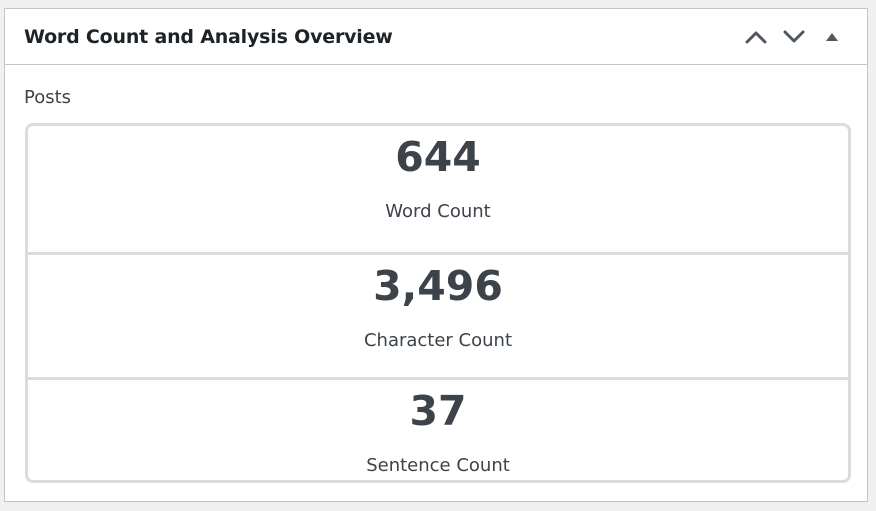 The width and height of the screenshot is (876, 511). I want to click on chevron-down-icon, so click(794, 36).